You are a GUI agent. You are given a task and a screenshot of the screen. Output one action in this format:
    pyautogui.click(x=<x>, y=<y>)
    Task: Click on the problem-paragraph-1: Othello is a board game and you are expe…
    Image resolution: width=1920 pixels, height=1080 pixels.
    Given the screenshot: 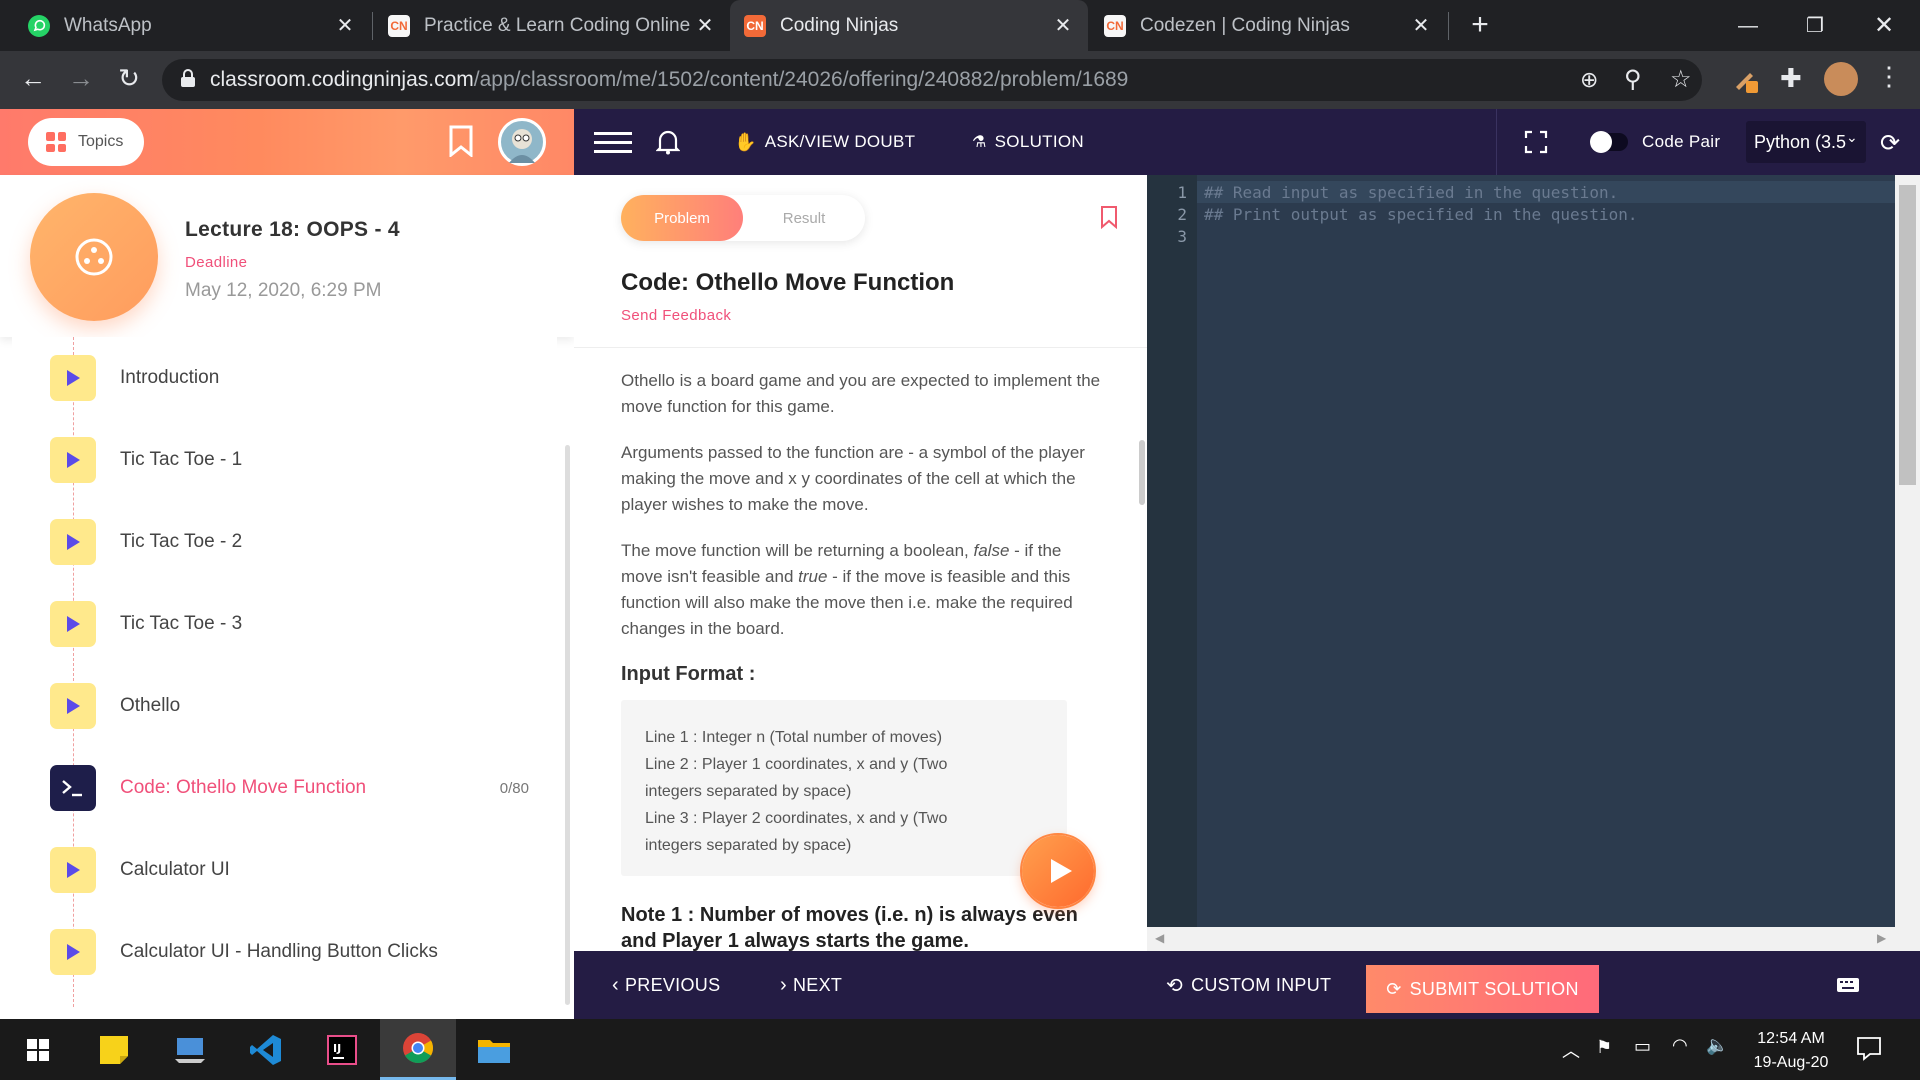 What is the action you would take?
    pyautogui.click(x=861, y=393)
    